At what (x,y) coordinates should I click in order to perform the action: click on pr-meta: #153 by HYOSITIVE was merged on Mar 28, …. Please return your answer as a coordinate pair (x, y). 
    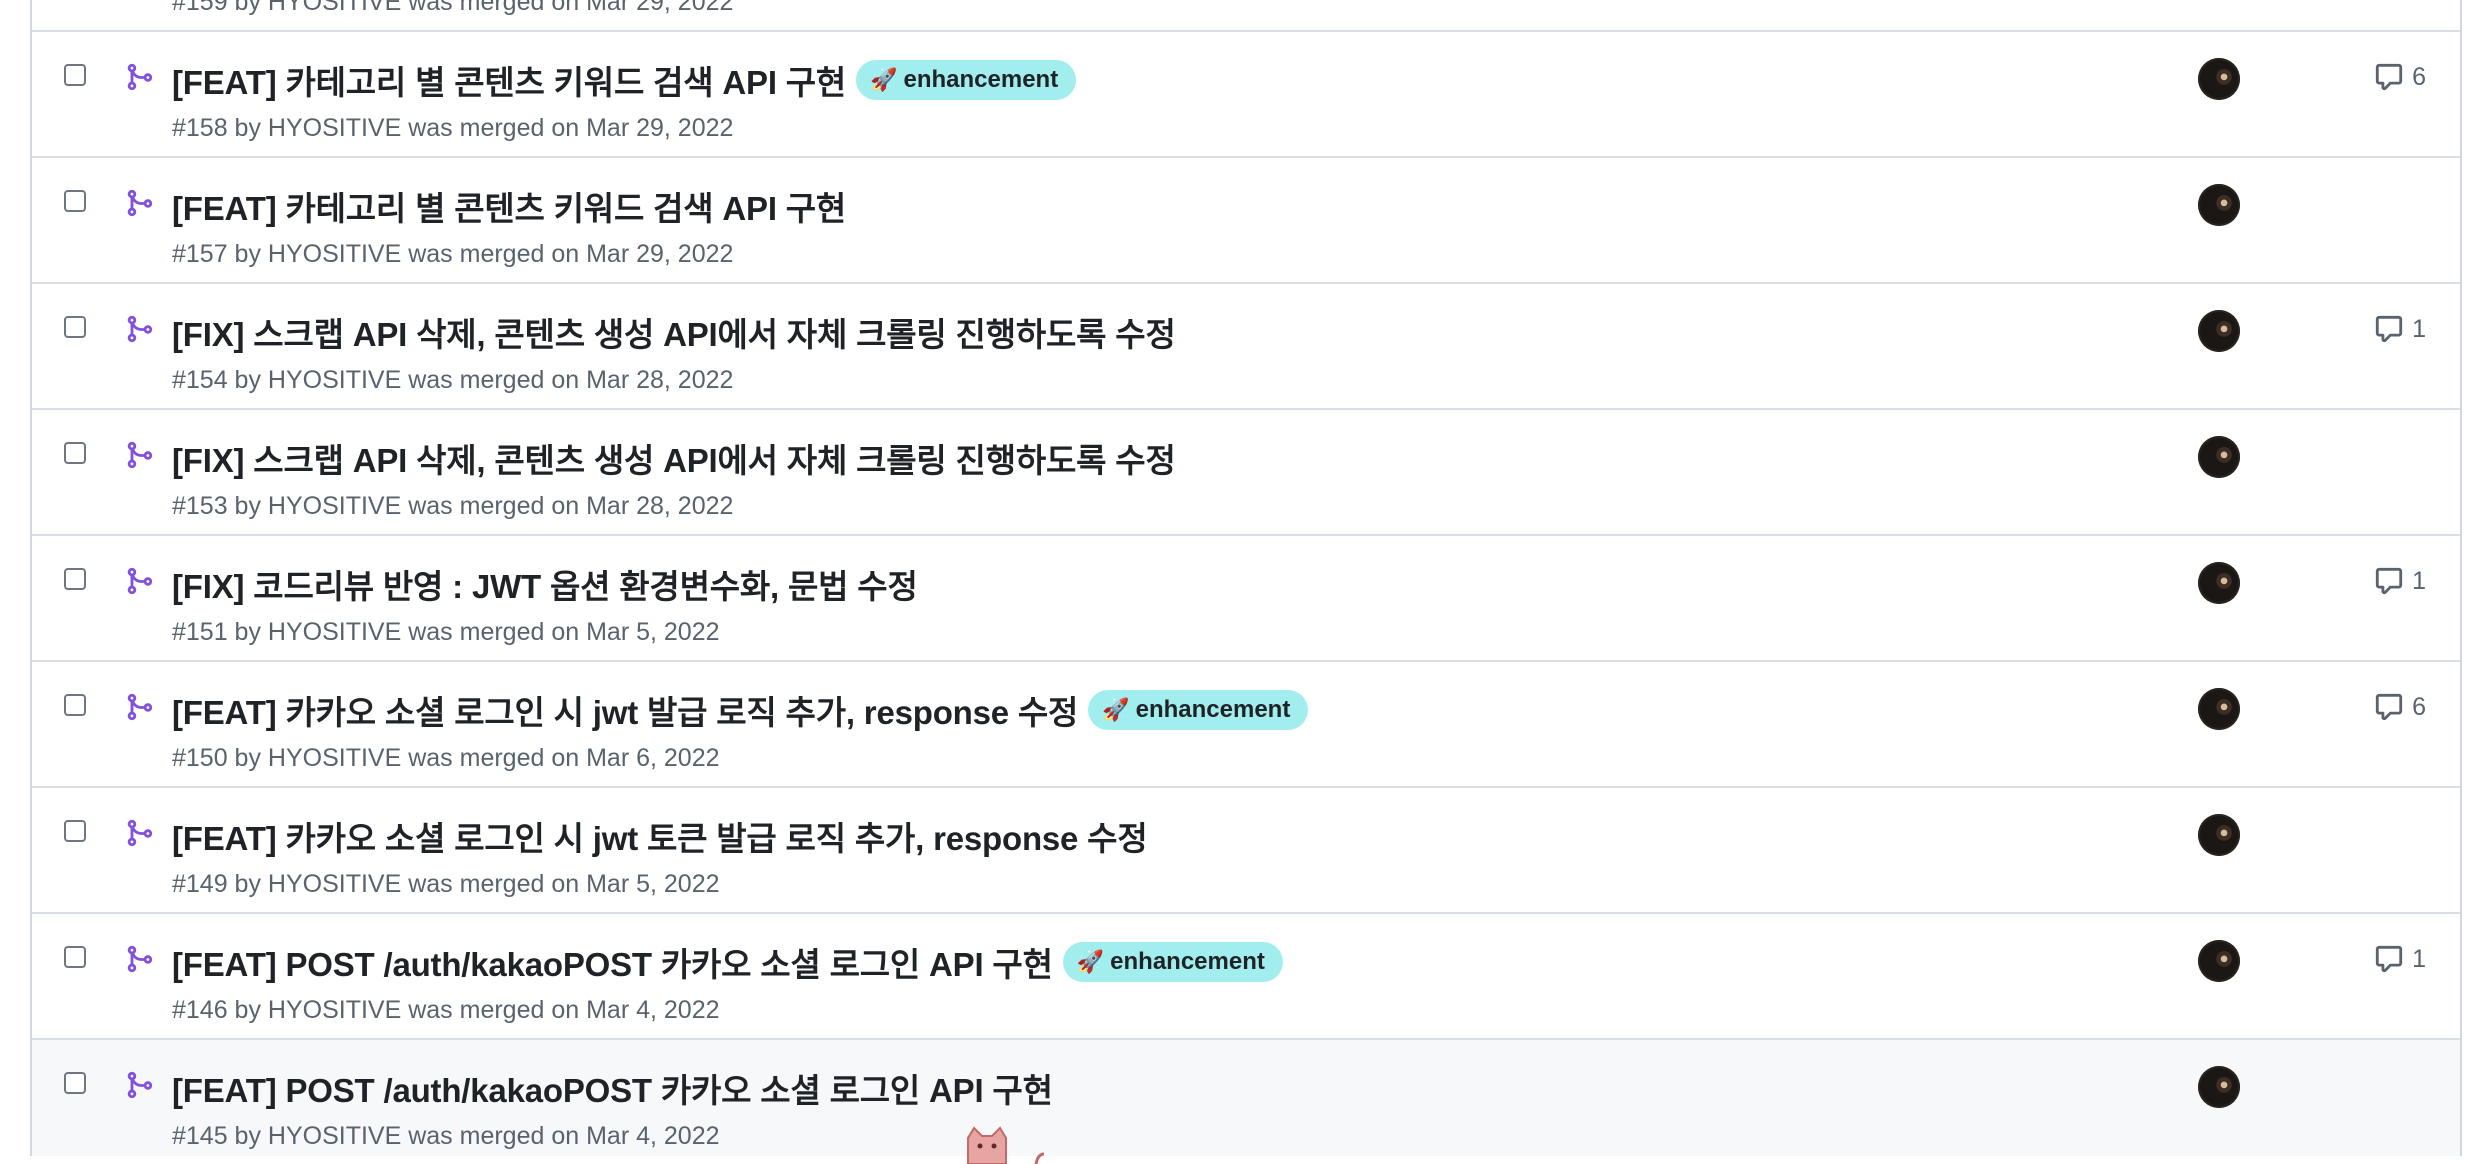
    Looking at the image, I should click on (453, 506).